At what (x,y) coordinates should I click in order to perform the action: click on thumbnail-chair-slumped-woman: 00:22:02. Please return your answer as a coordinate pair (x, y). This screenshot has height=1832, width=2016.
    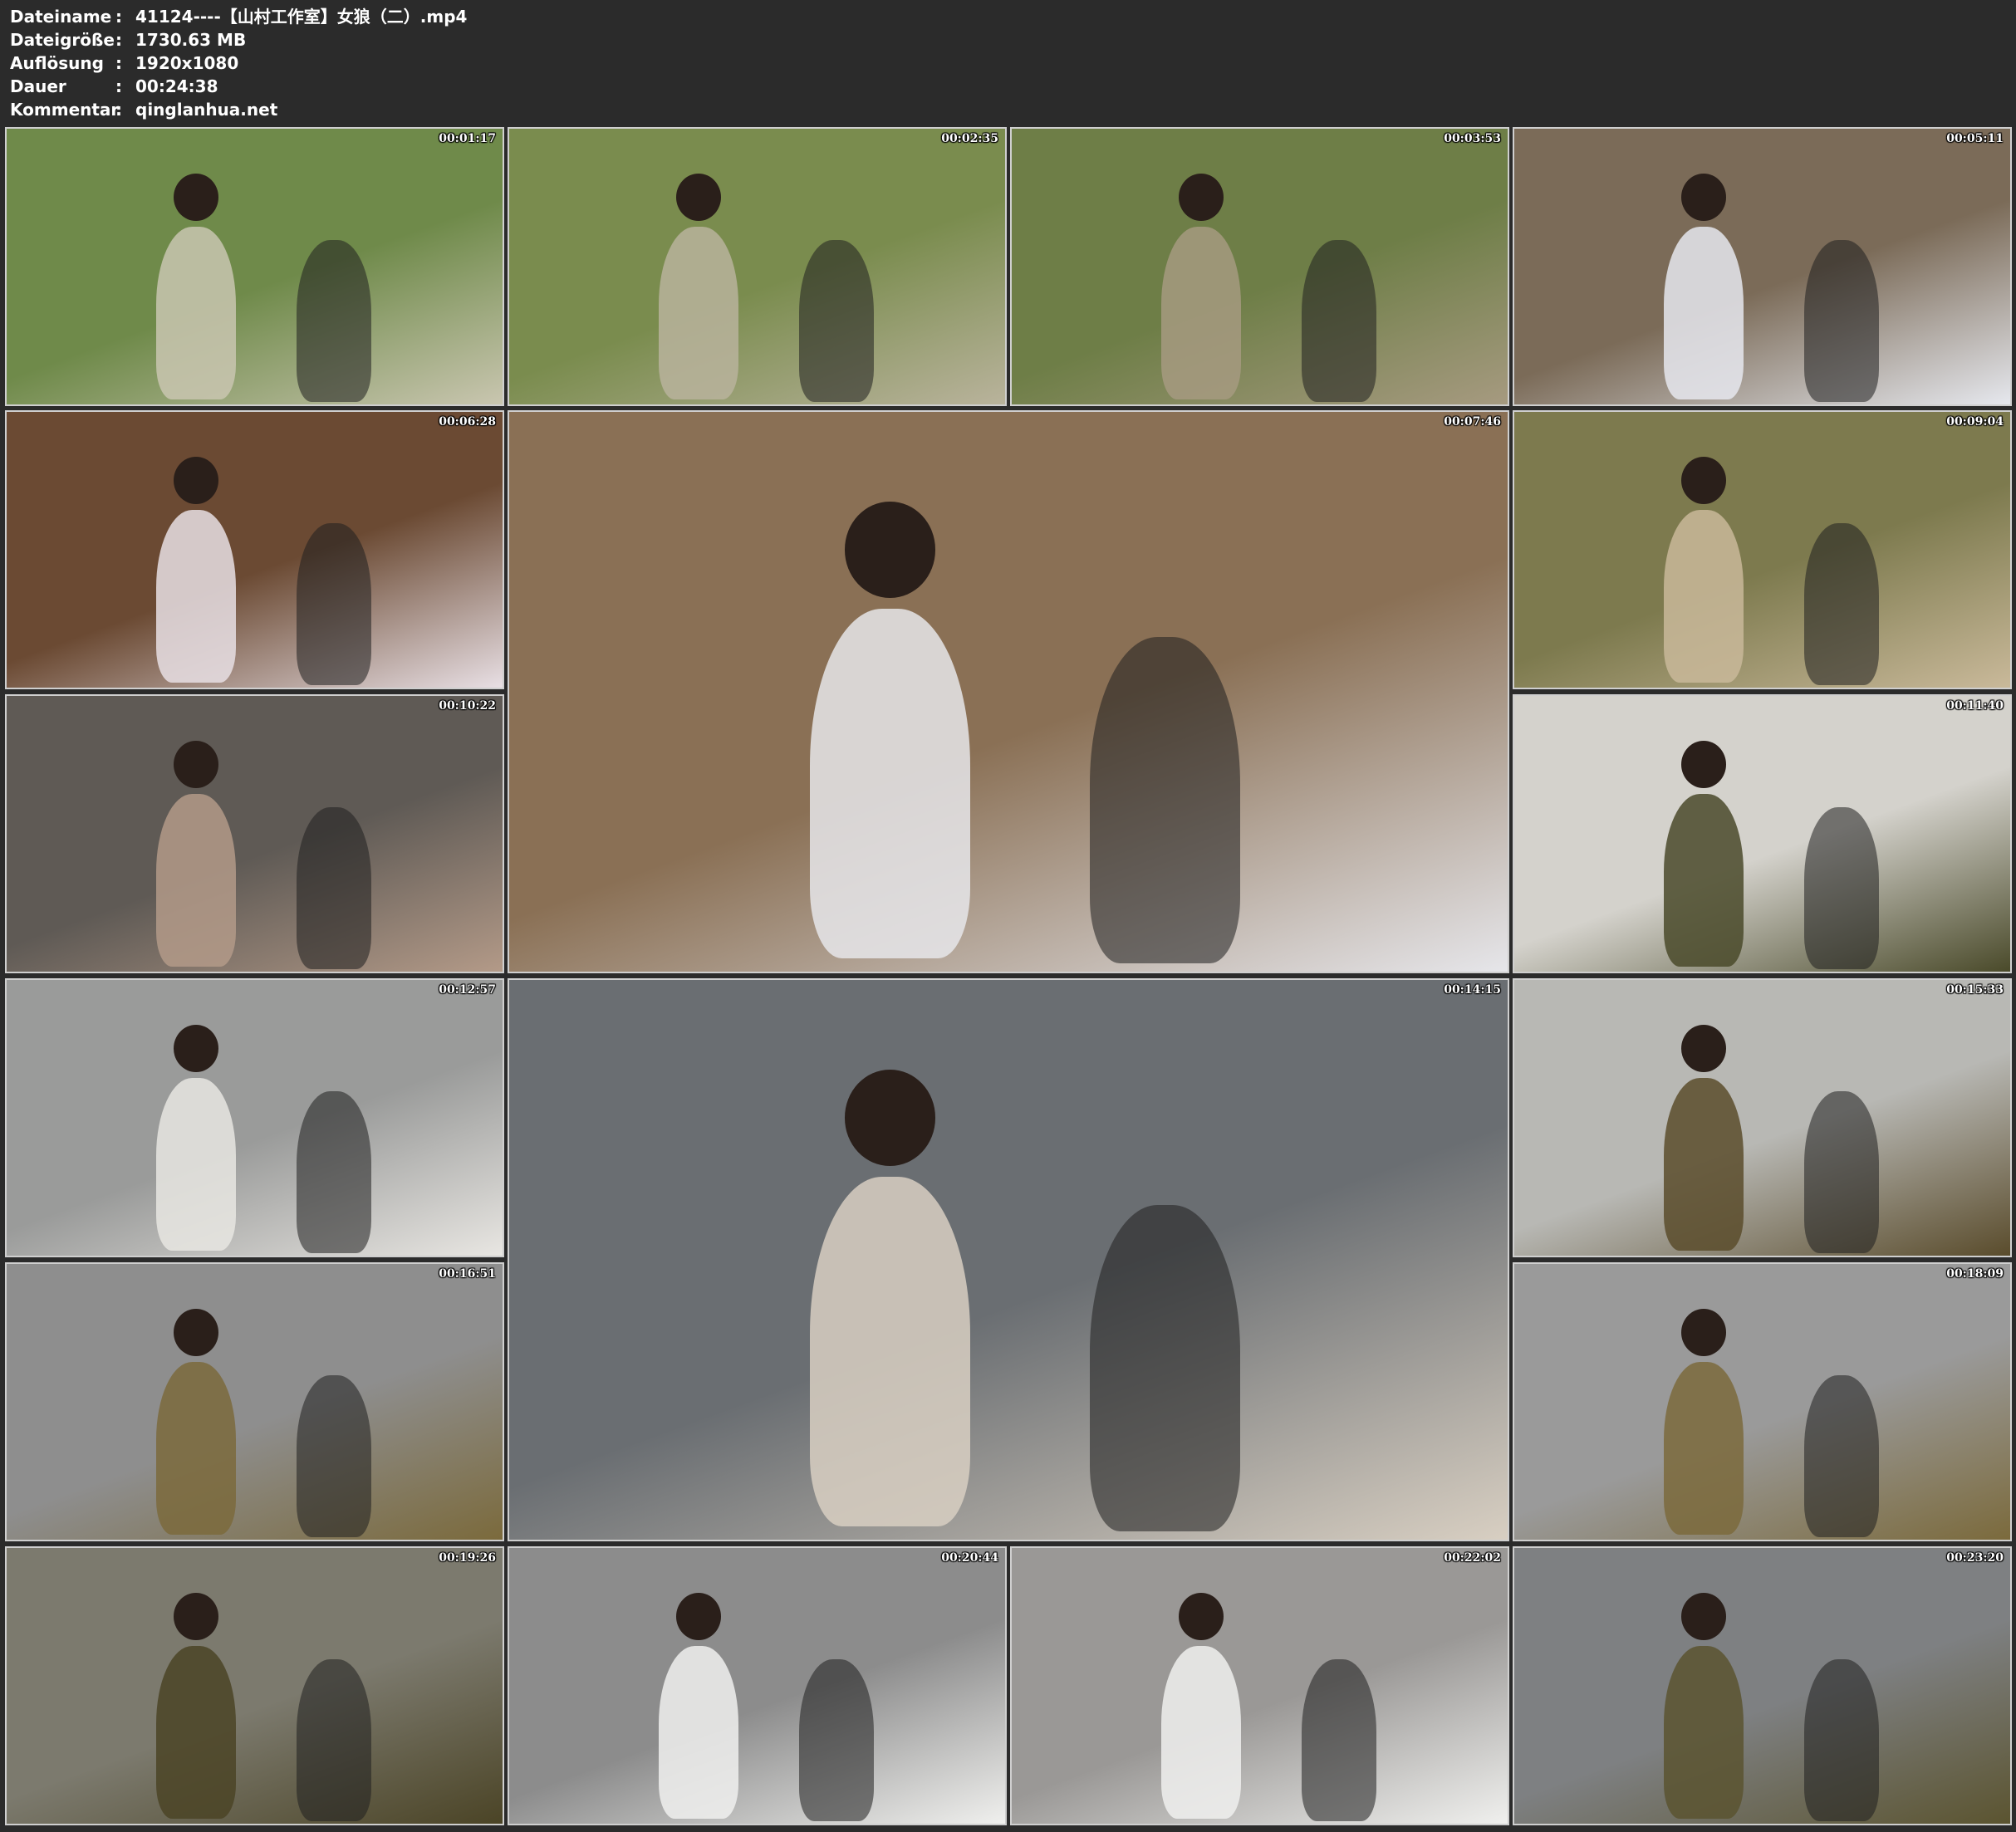
    Looking at the image, I should click on (1259, 1685).